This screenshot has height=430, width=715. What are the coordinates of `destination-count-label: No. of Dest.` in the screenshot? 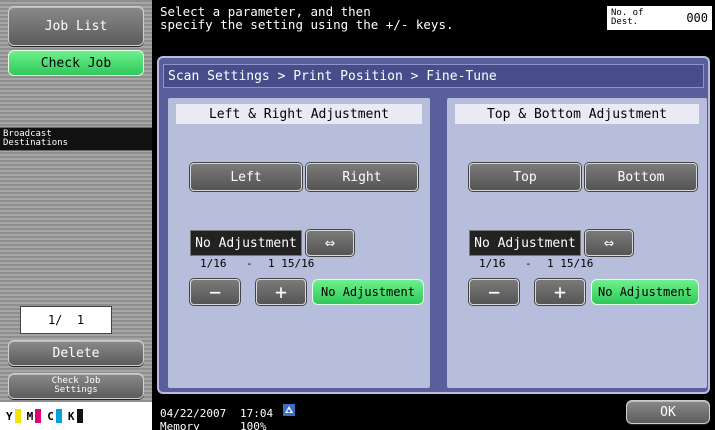 It's located at (627, 17).